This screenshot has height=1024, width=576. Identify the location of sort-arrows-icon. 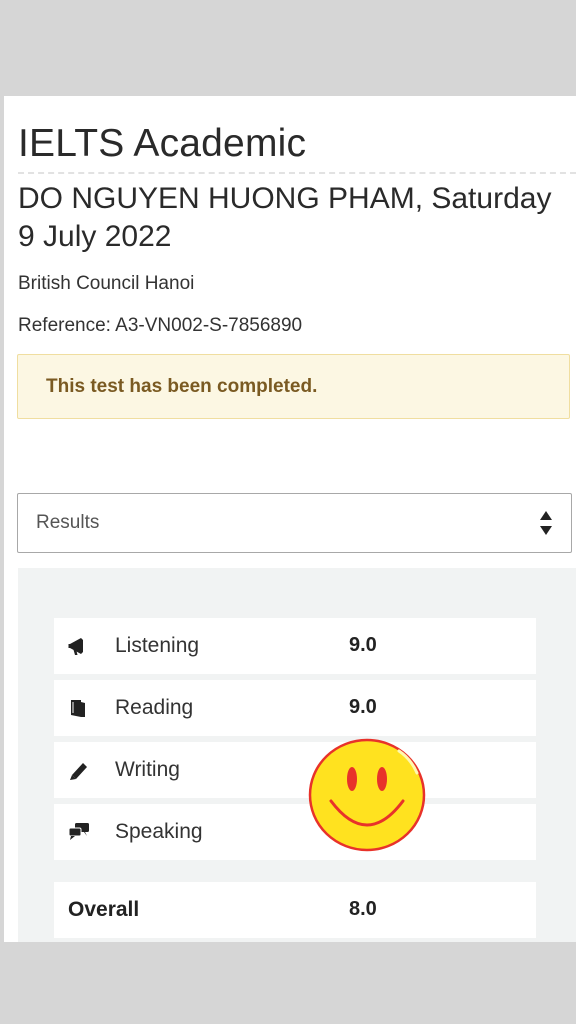
(546, 523).